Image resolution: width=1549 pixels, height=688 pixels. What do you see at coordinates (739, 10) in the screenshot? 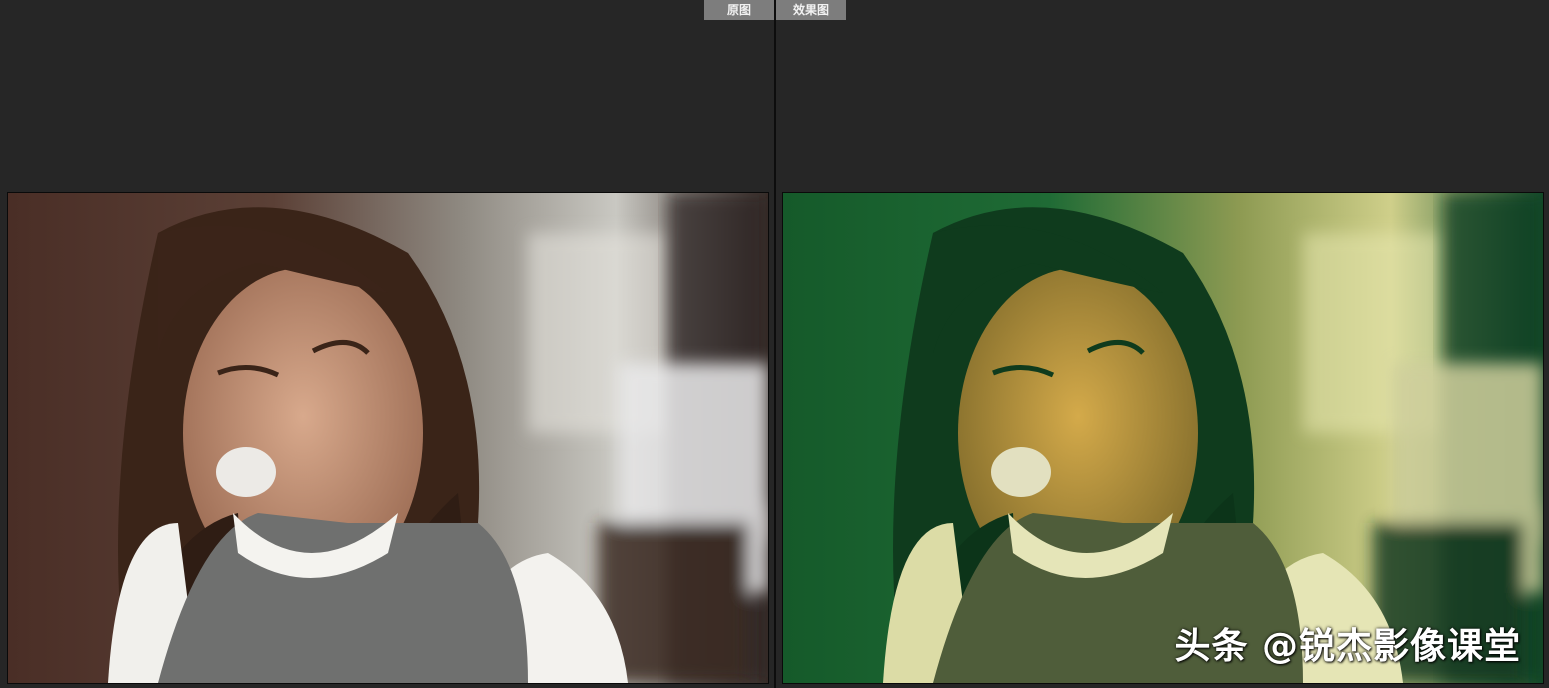
I see `tab-original: 原图` at bounding box center [739, 10].